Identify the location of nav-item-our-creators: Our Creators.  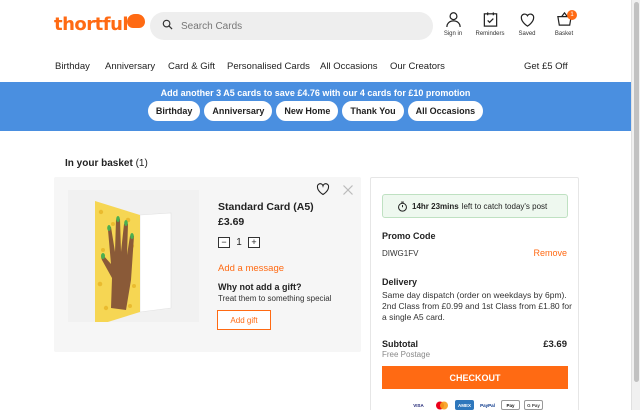
(417, 66).